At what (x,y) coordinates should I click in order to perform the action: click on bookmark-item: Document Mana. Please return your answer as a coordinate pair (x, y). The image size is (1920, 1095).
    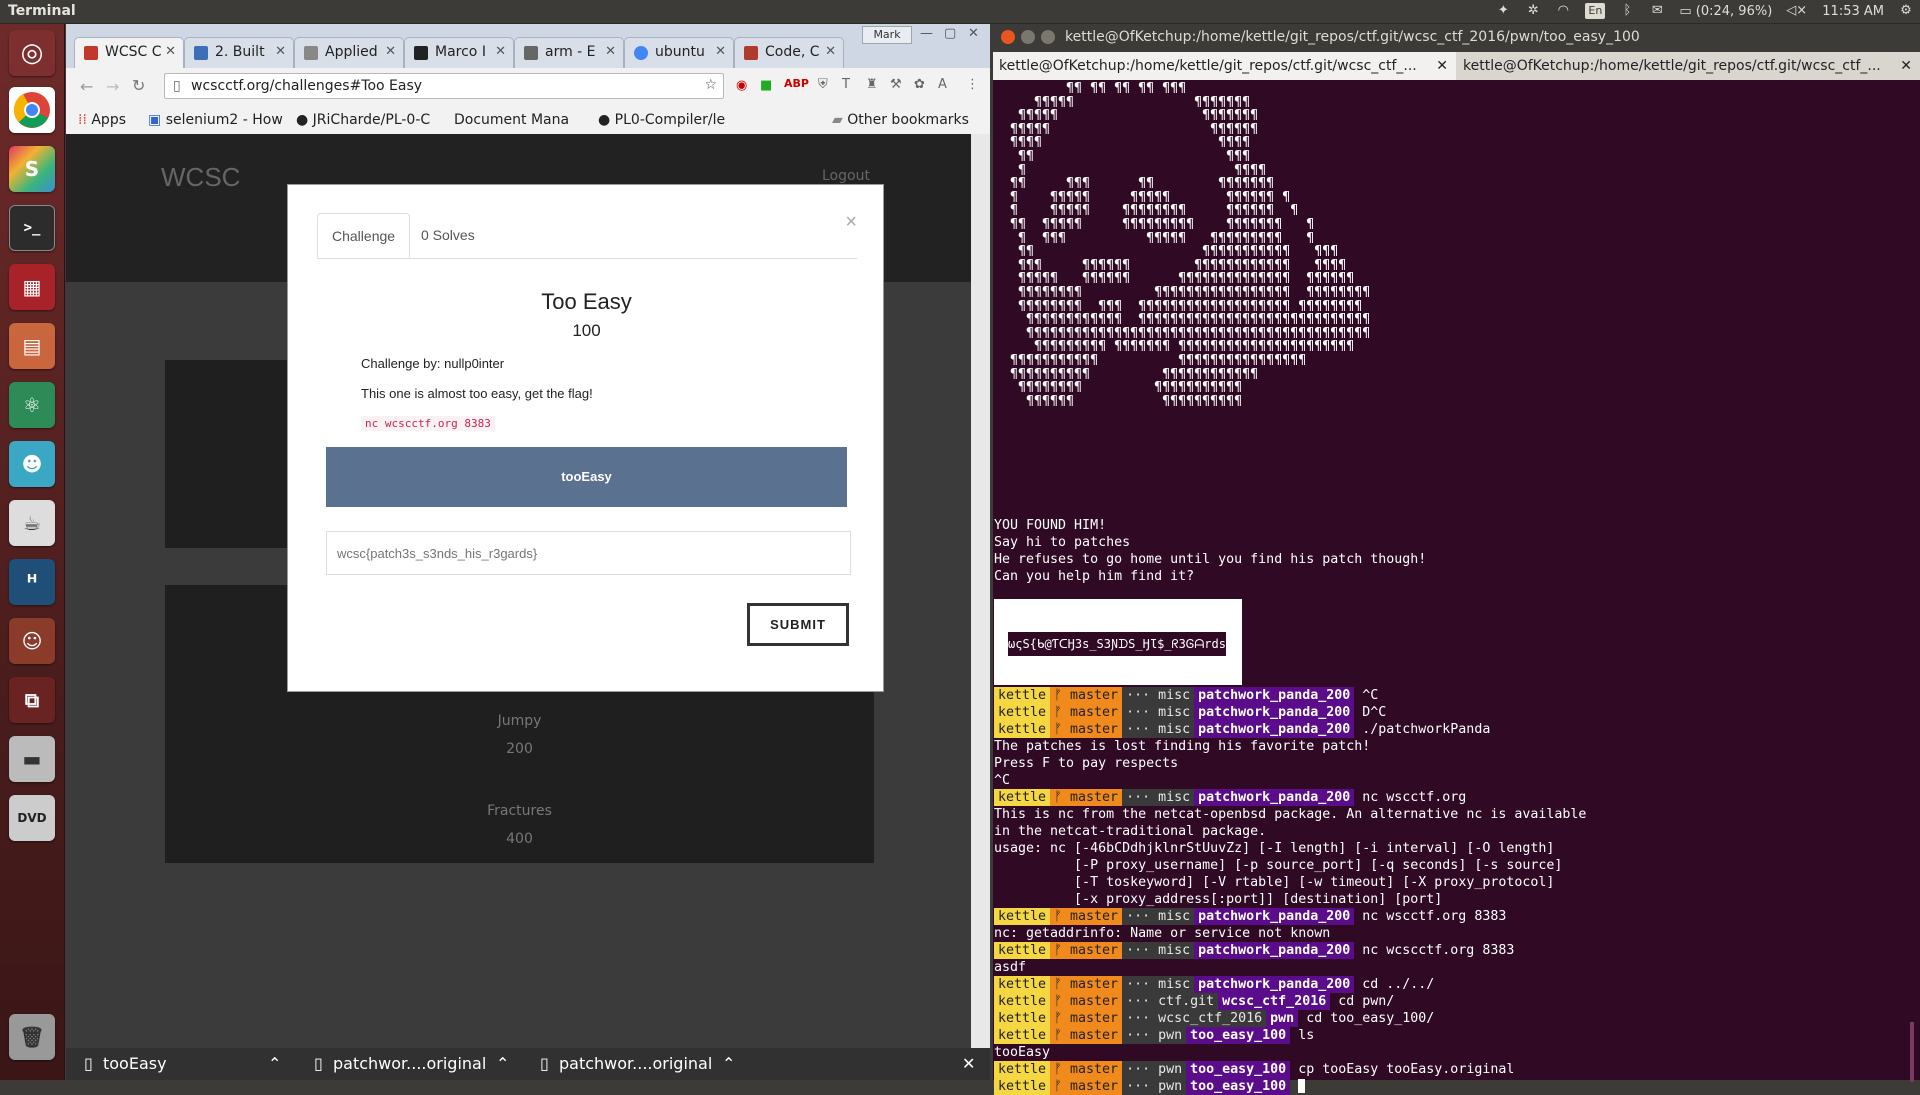
    Looking at the image, I should click on (511, 120).